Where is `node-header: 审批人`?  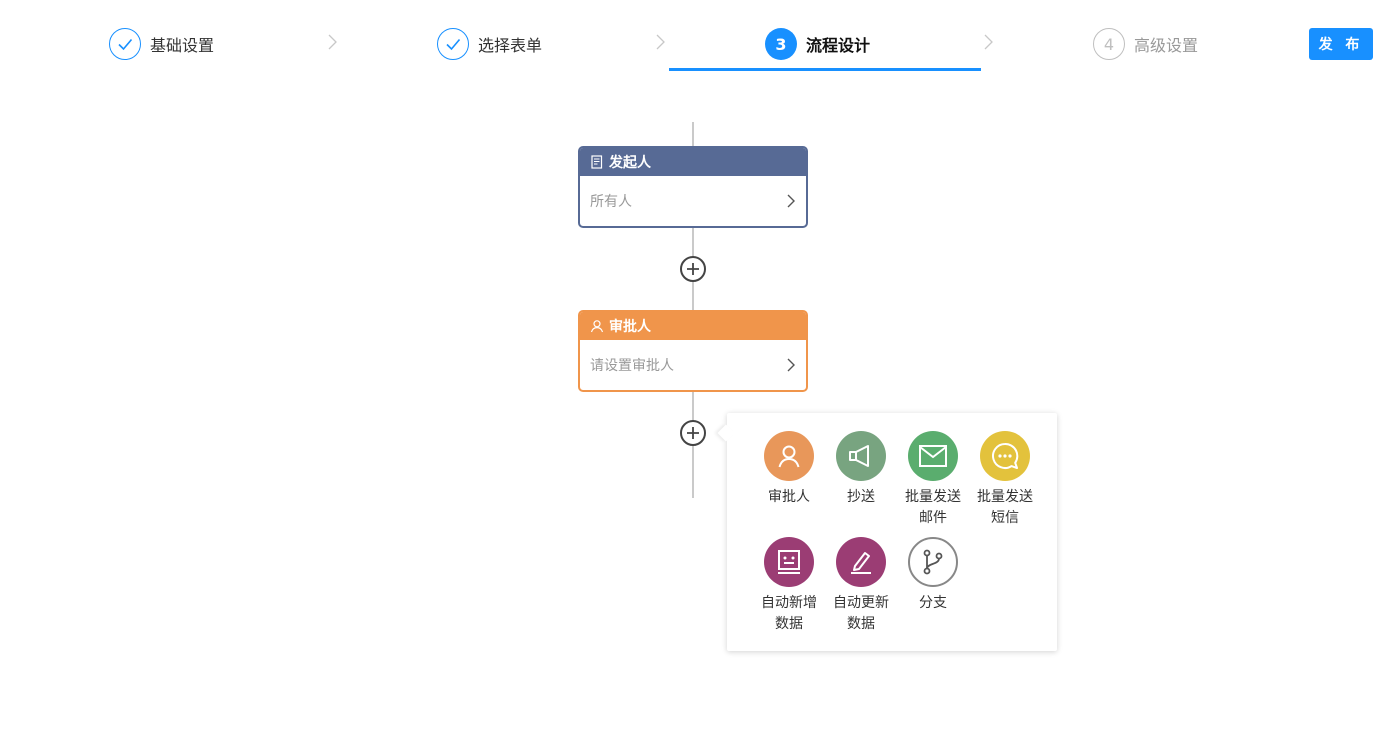 node-header: 审批人 is located at coordinates (693, 326).